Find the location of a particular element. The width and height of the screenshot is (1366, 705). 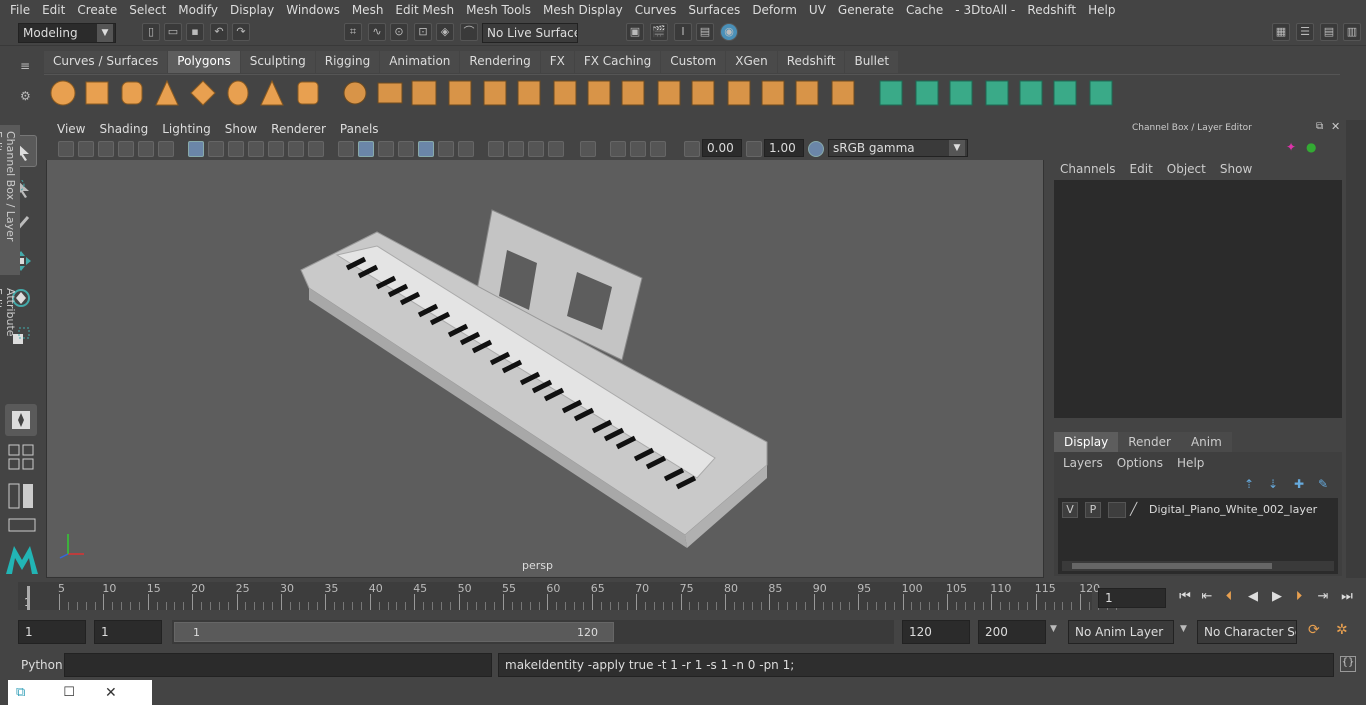

render-view-icon: ▣ is located at coordinates (635, 32).